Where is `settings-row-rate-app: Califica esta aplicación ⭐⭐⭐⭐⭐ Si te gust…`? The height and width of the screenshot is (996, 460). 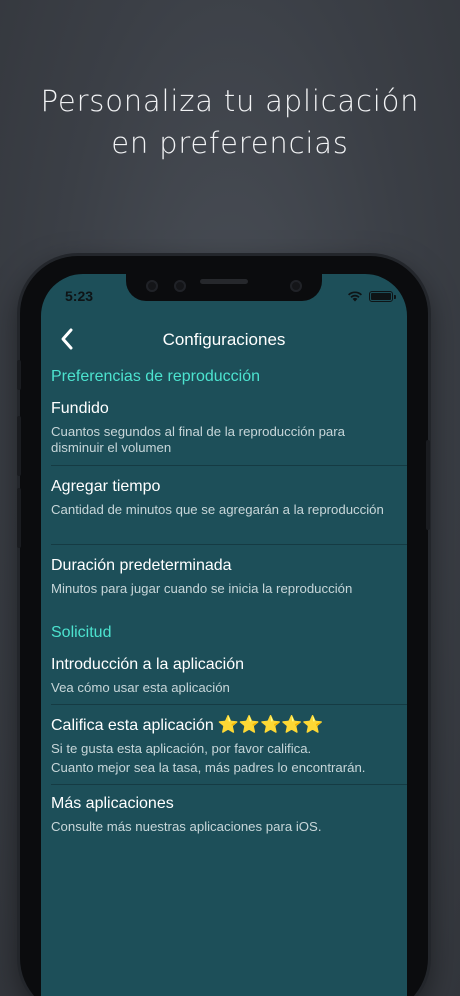 settings-row-rate-app: Califica esta aplicación ⭐⭐⭐⭐⭐ Si te gust… is located at coordinates (224, 745).